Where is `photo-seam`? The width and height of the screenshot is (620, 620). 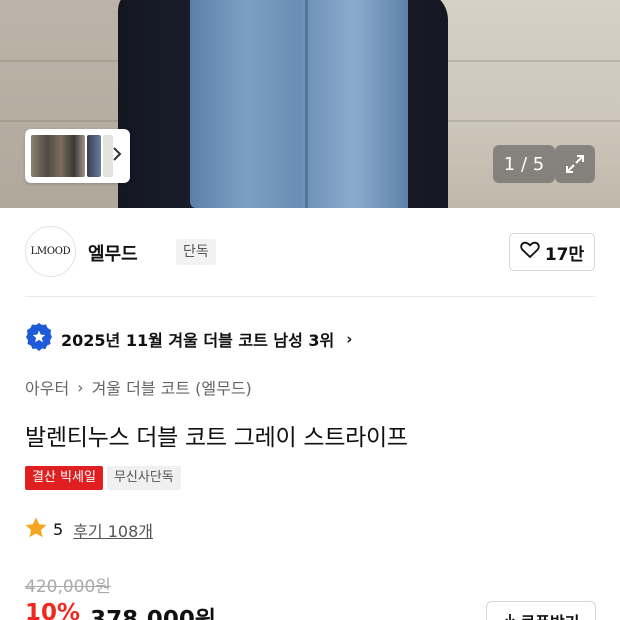 photo-seam is located at coordinates (306, 104).